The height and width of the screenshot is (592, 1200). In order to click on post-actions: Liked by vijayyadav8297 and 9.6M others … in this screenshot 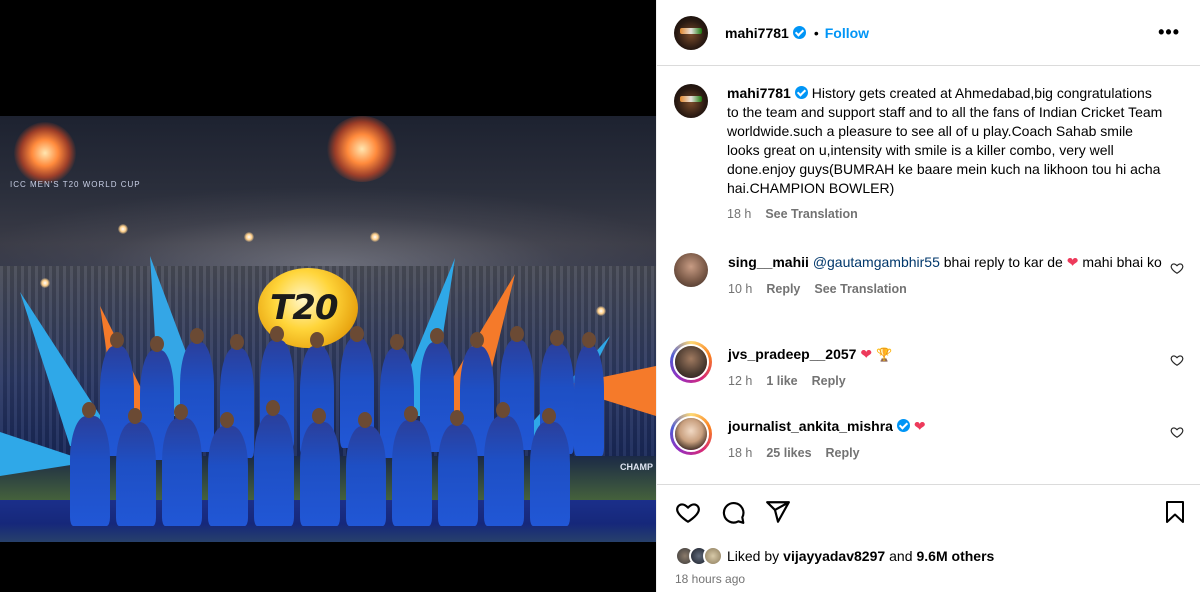, I will do `click(928, 538)`.